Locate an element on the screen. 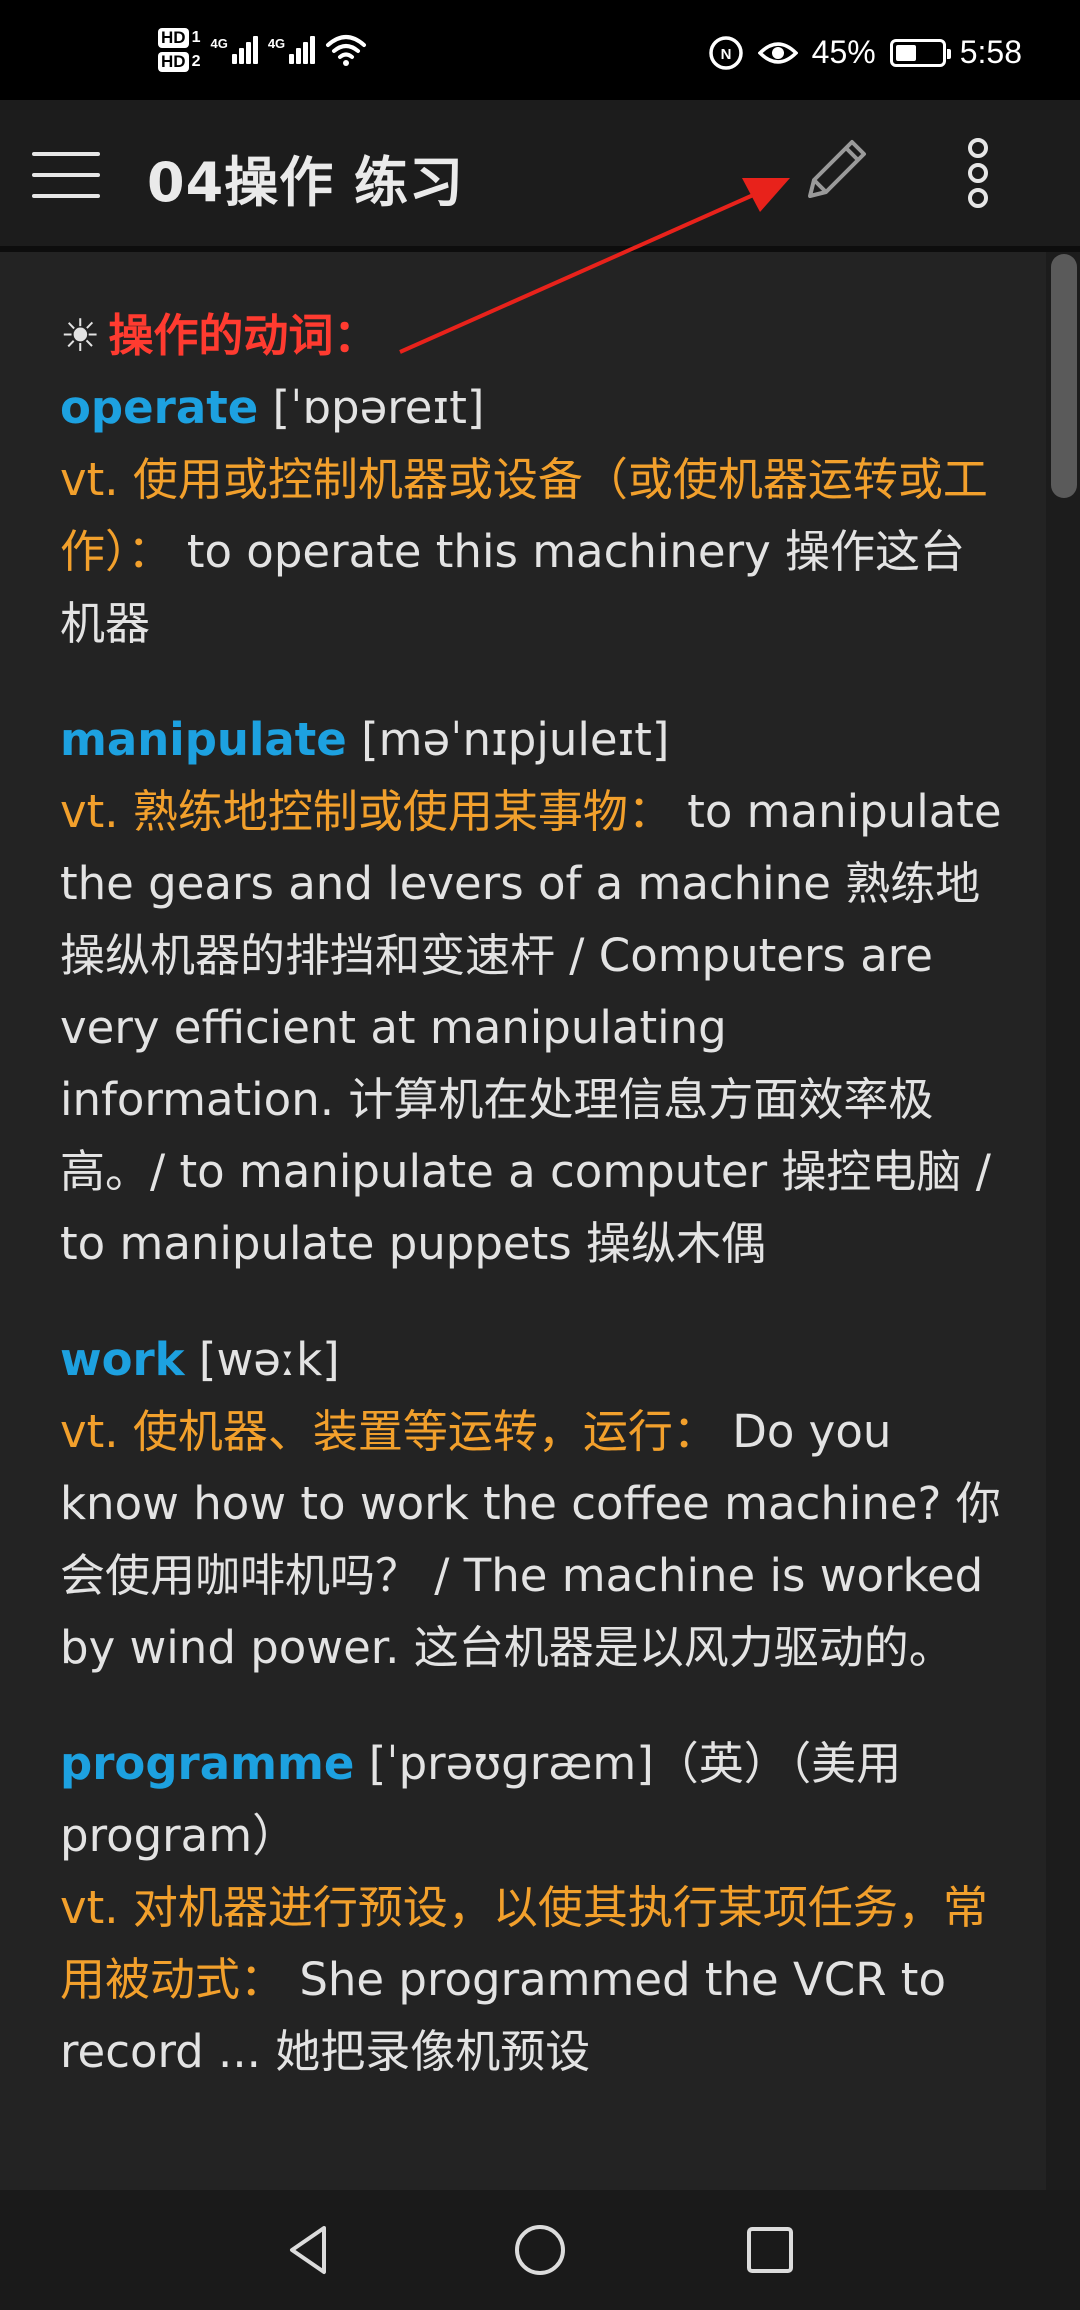  entry-example: to operate this machinery 操作这台机器 is located at coordinates (513, 587).